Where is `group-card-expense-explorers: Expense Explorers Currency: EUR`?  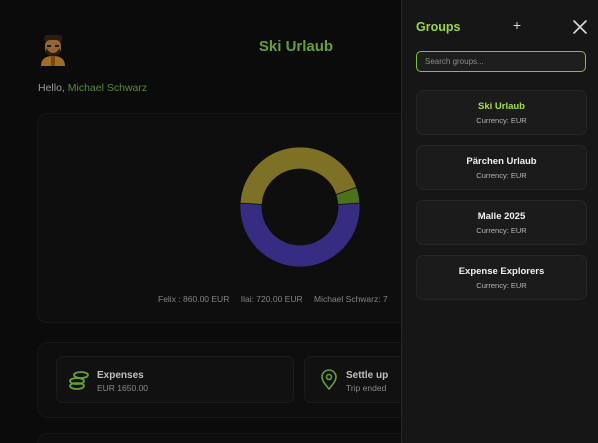
group-card-expense-explorers: Expense Explorers Currency: EUR is located at coordinates (501, 277).